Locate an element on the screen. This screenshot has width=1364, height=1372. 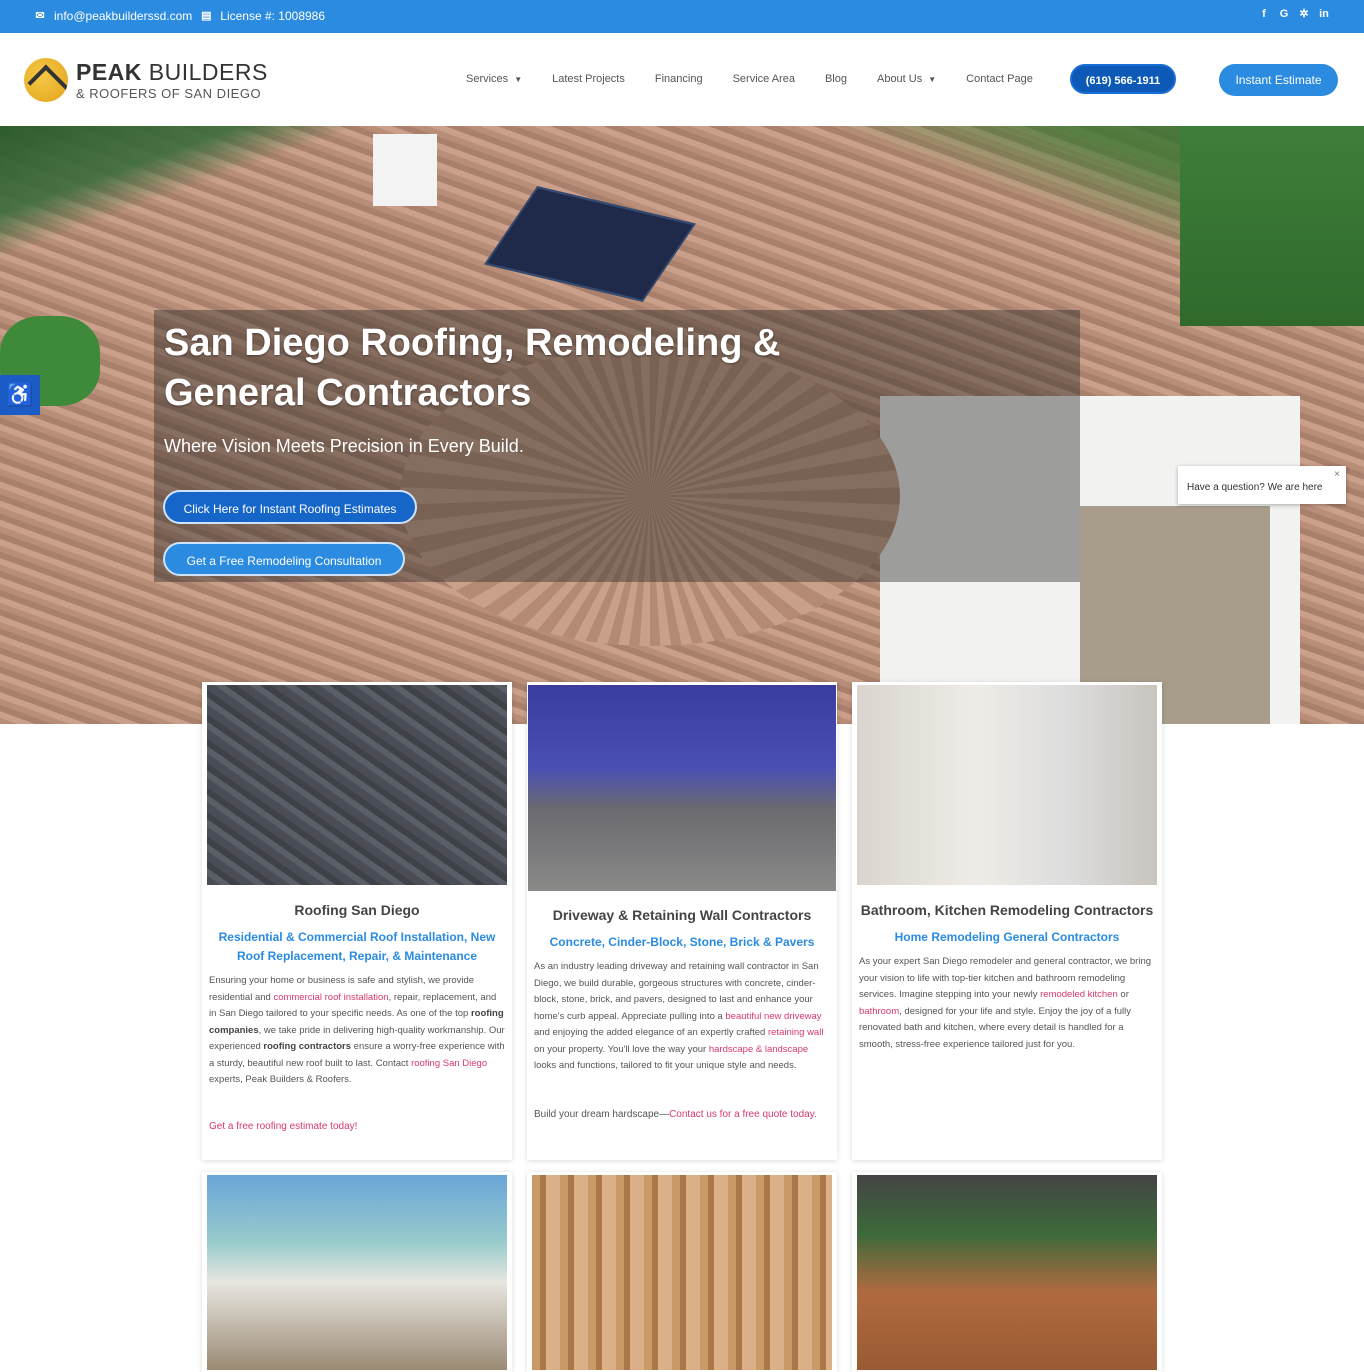
bathroom-image is located at coordinates (1007, 785).